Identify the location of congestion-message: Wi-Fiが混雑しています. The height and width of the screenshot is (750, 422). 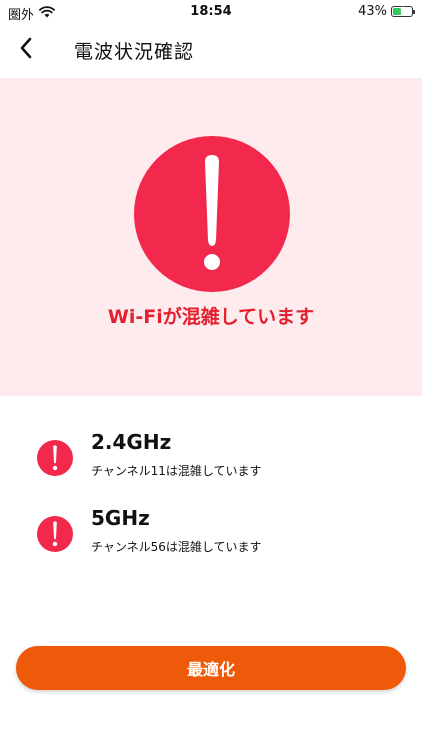
(211, 317).